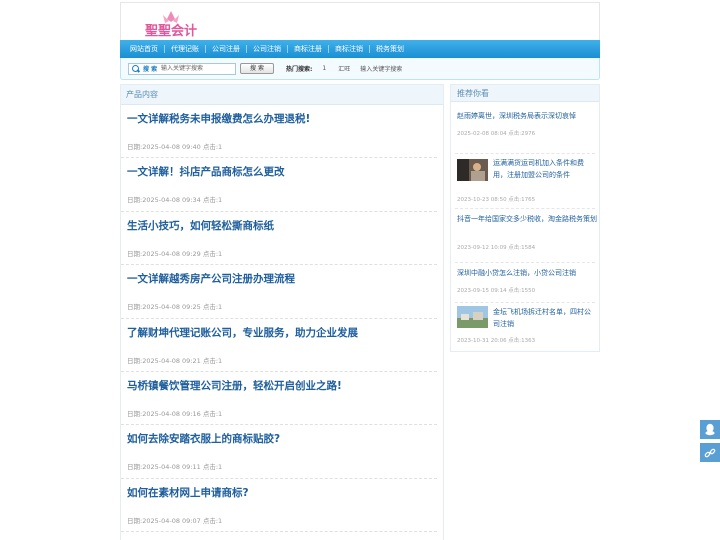  Describe the element at coordinates (175, 413) in the screenshot. I see `article-meta: 日期:2025-04-08 09:16 点击:1` at that location.